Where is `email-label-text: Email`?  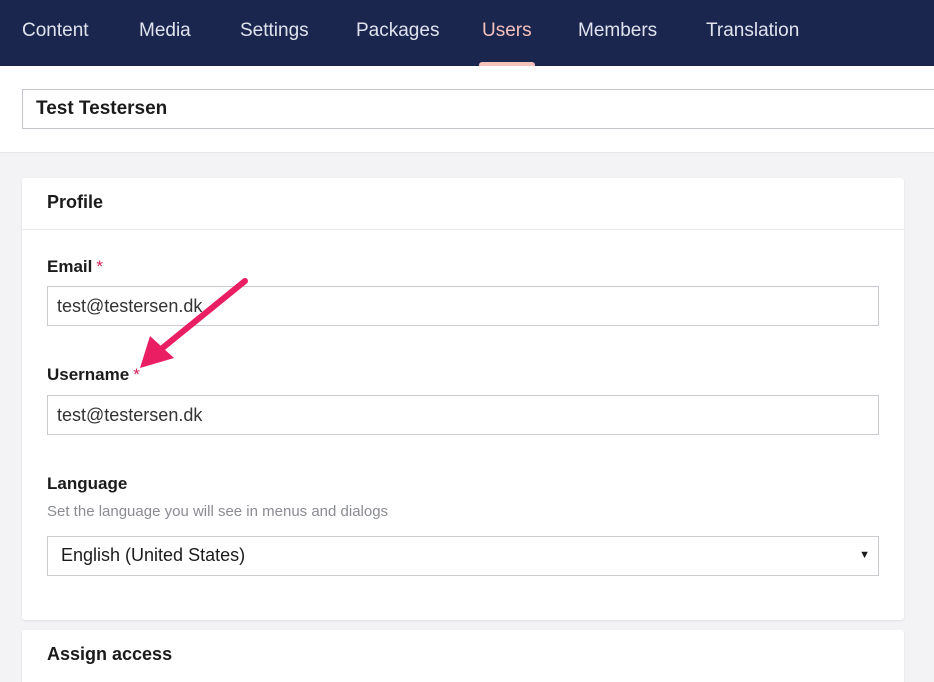
email-label-text: Email is located at coordinates (70, 266).